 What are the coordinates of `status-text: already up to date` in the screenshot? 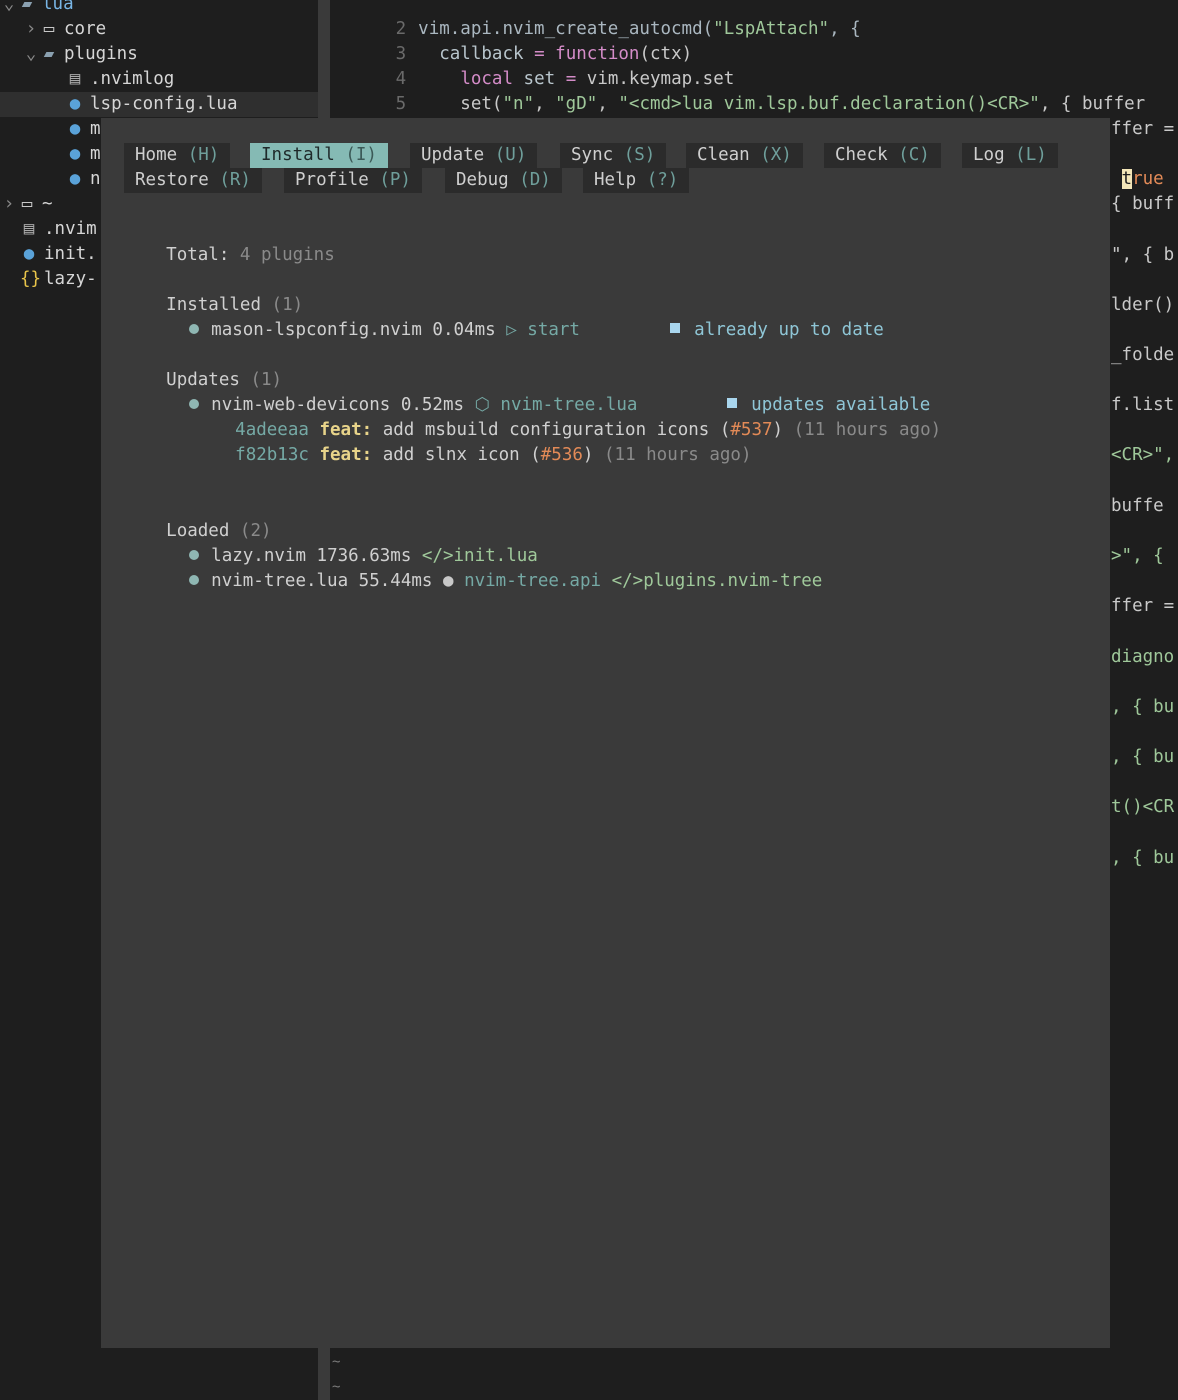 It's located at (789, 330).